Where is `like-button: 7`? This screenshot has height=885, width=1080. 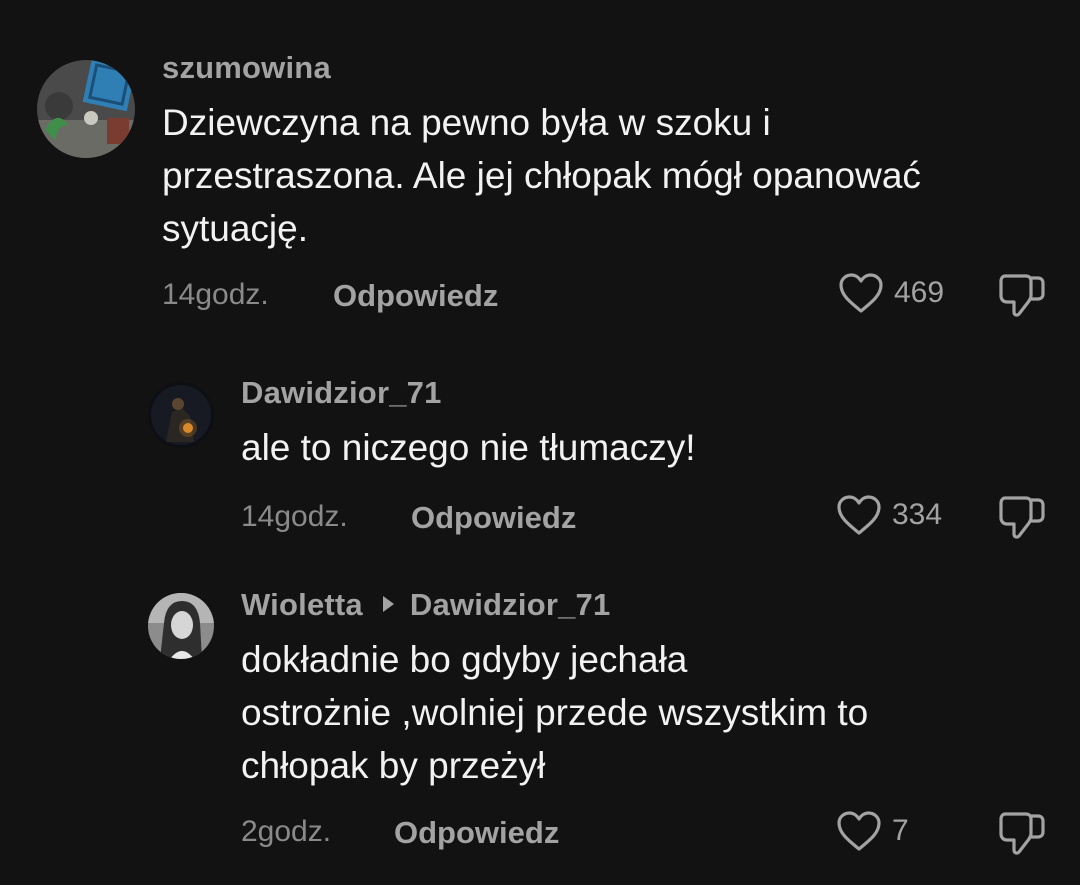
like-button: 7 is located at coordinates (872, 831).